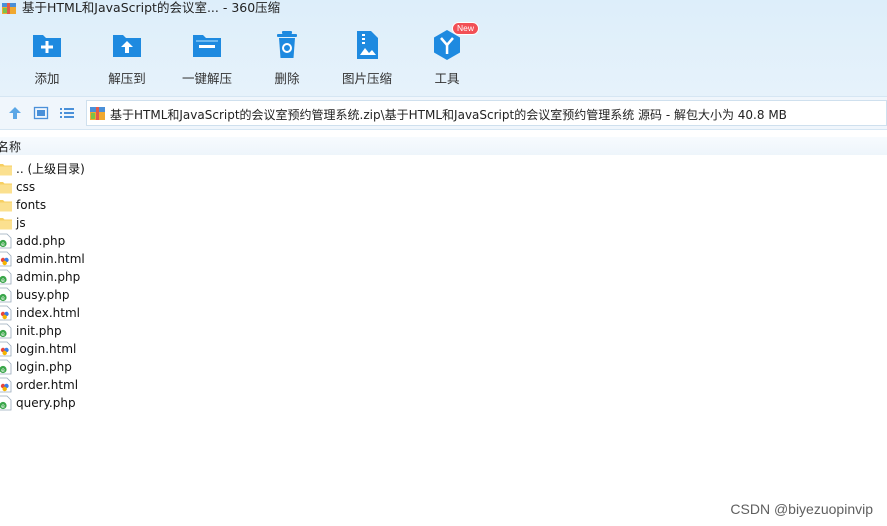  What do you see at coordinates (200, 187) in the screenshot?
I see `folder-row: css` at bounding box center [200, 187].